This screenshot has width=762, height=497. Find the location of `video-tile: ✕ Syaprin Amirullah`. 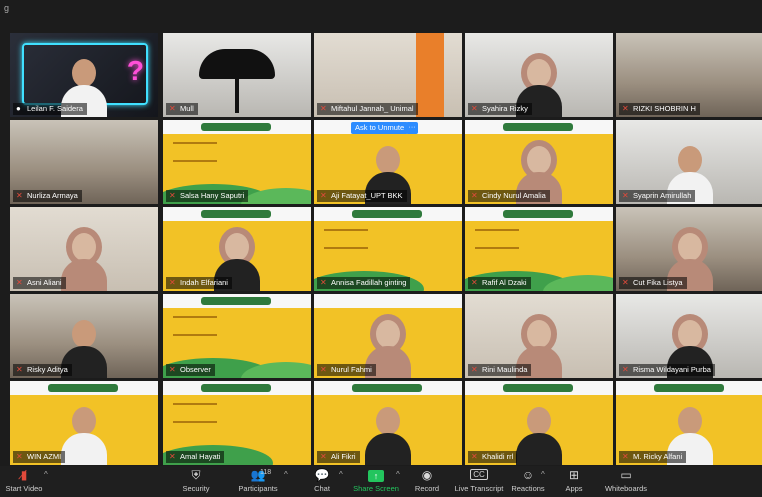

video-tile: ✕ Syaprin Amirullah is located at coordinates (689, 162).